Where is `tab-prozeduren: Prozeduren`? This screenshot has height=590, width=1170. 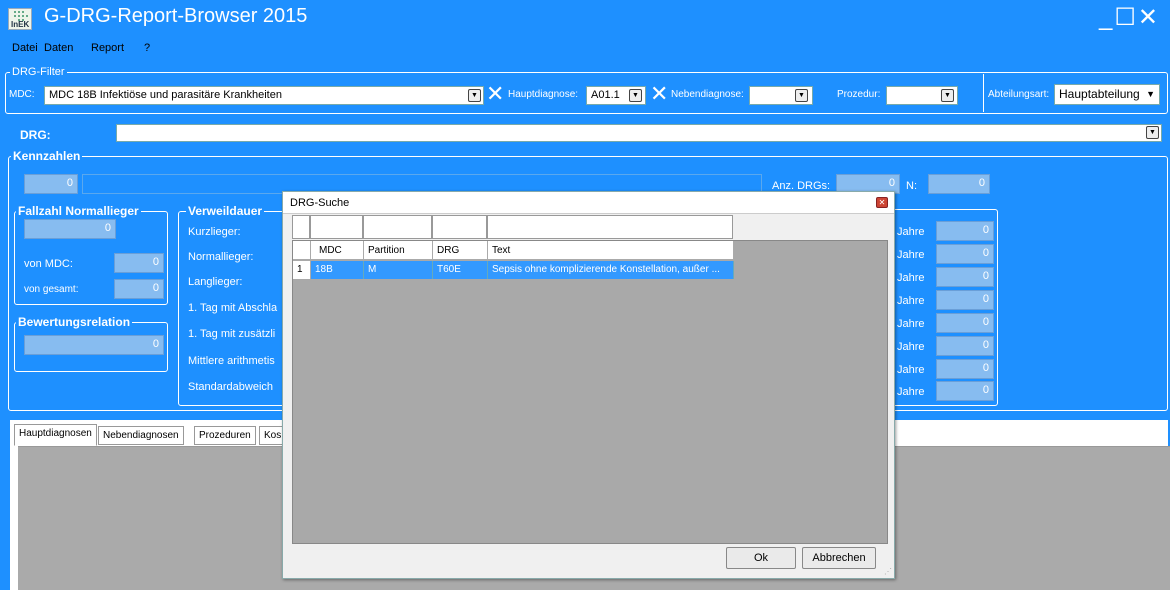
tab-prozeduren: Prozeduren is located at coordinates (225, 435).